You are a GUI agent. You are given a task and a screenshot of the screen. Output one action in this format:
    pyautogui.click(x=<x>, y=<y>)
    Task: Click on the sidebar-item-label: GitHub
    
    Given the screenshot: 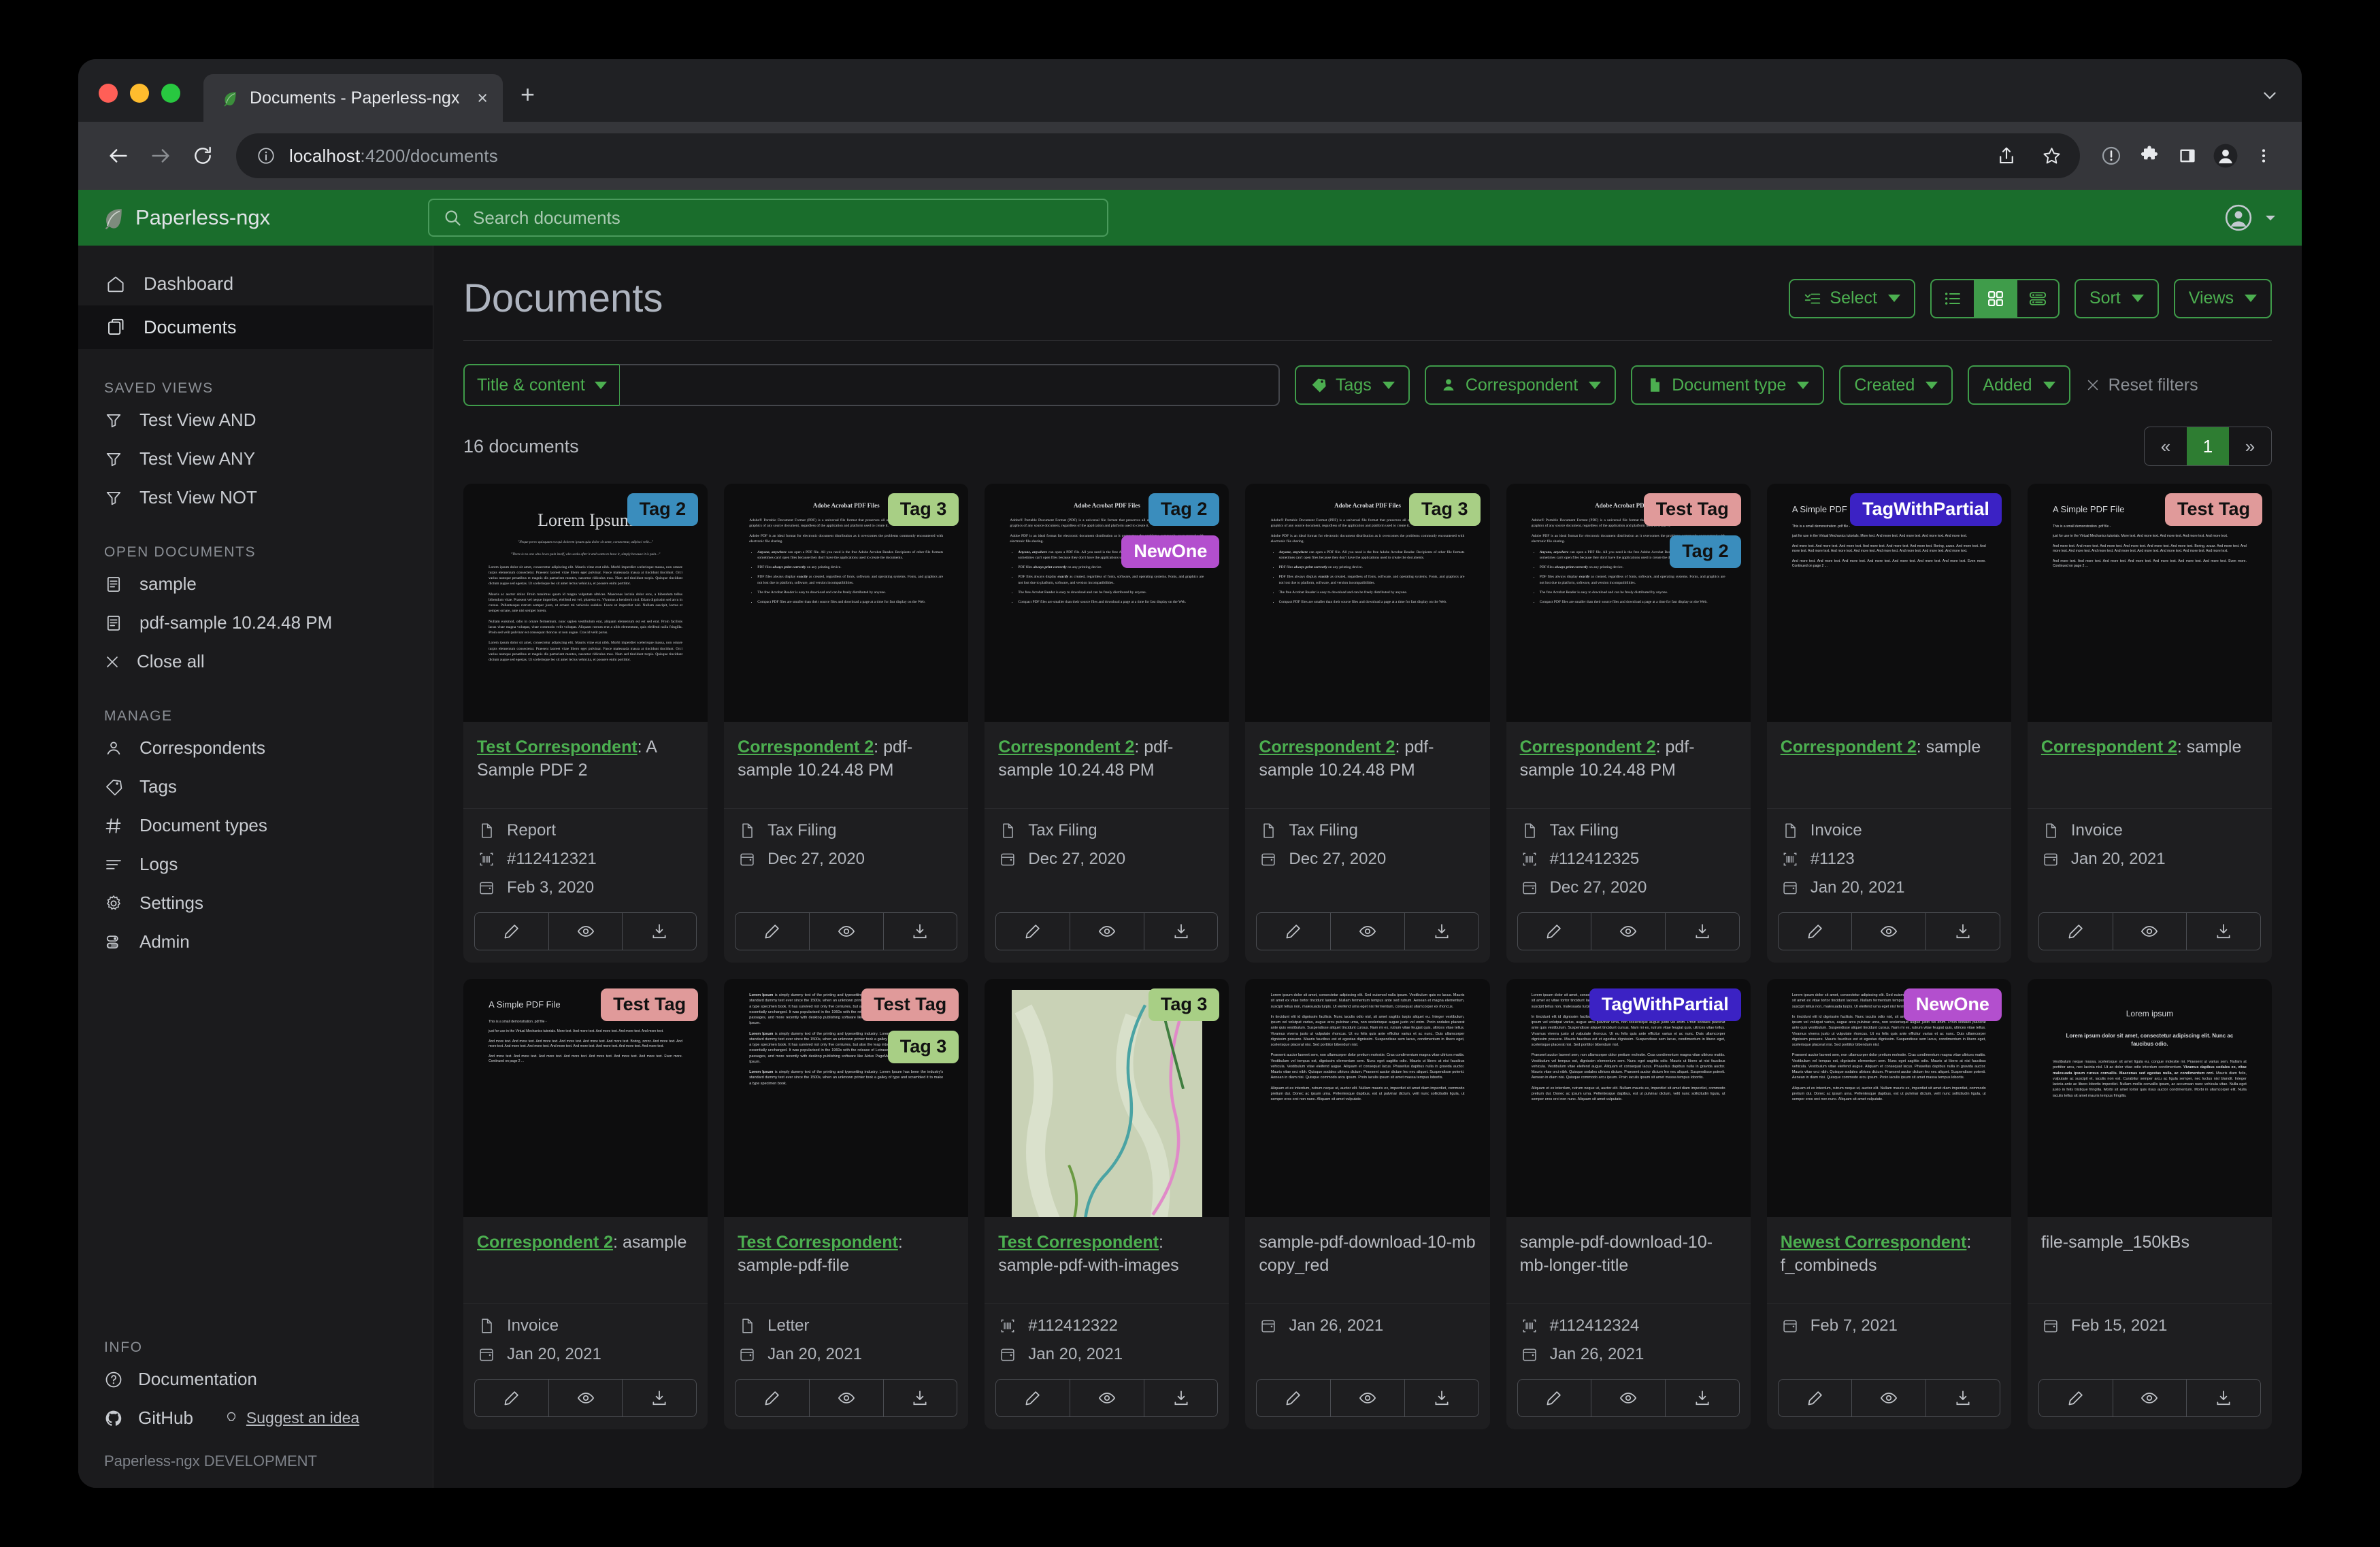 What is the action you would take?
    pyautogui.click(x=165, y=1419)
    